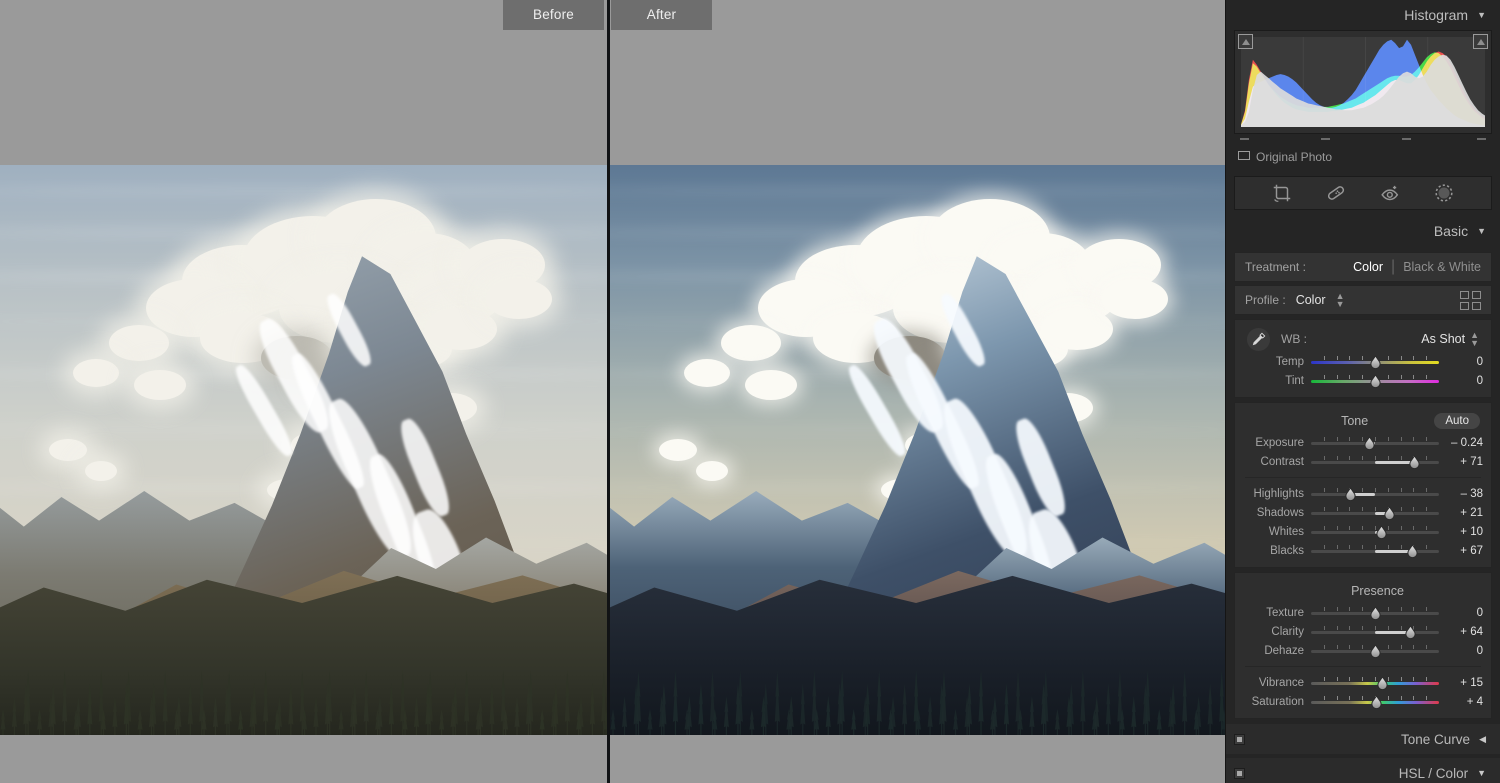 The image size is (1500, 783). I want to click on slider-value-texture: 0, so click(1461, 613).